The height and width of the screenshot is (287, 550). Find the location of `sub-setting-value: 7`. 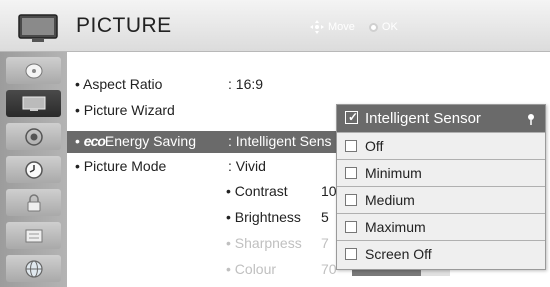

sub-setting-value: 7 is located at coordinates (325, 243).